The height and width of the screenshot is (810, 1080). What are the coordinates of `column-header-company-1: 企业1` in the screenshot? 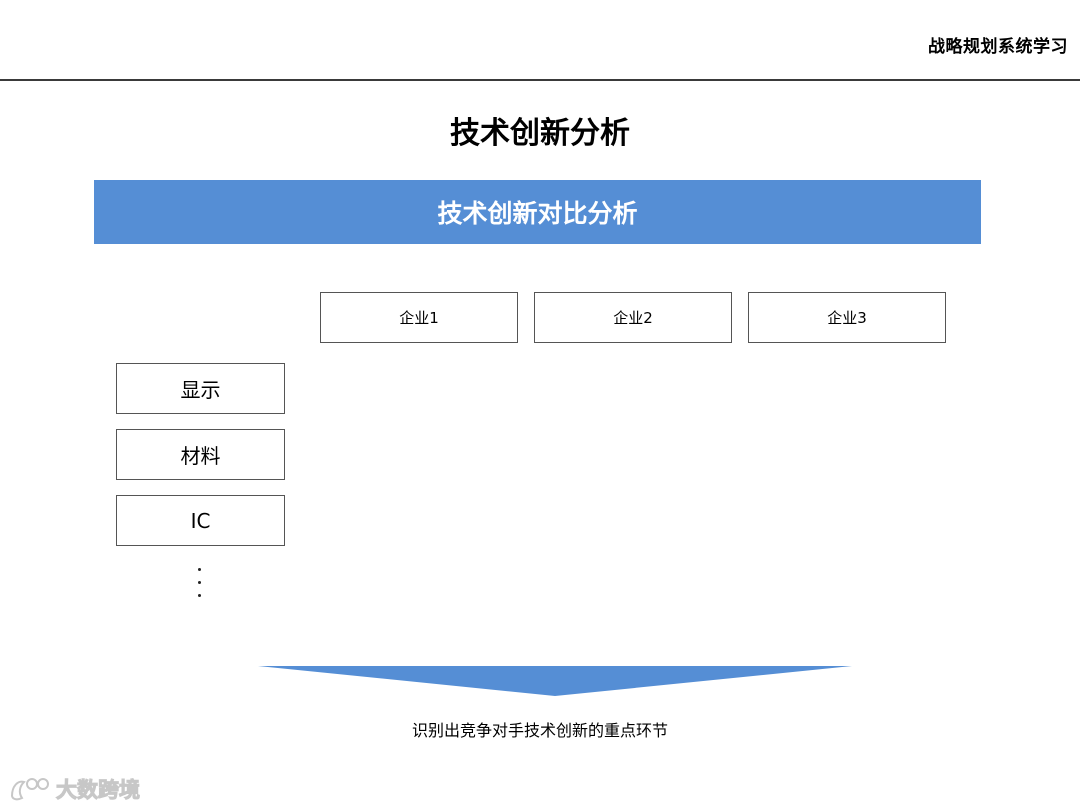 It's located at (419, 317).